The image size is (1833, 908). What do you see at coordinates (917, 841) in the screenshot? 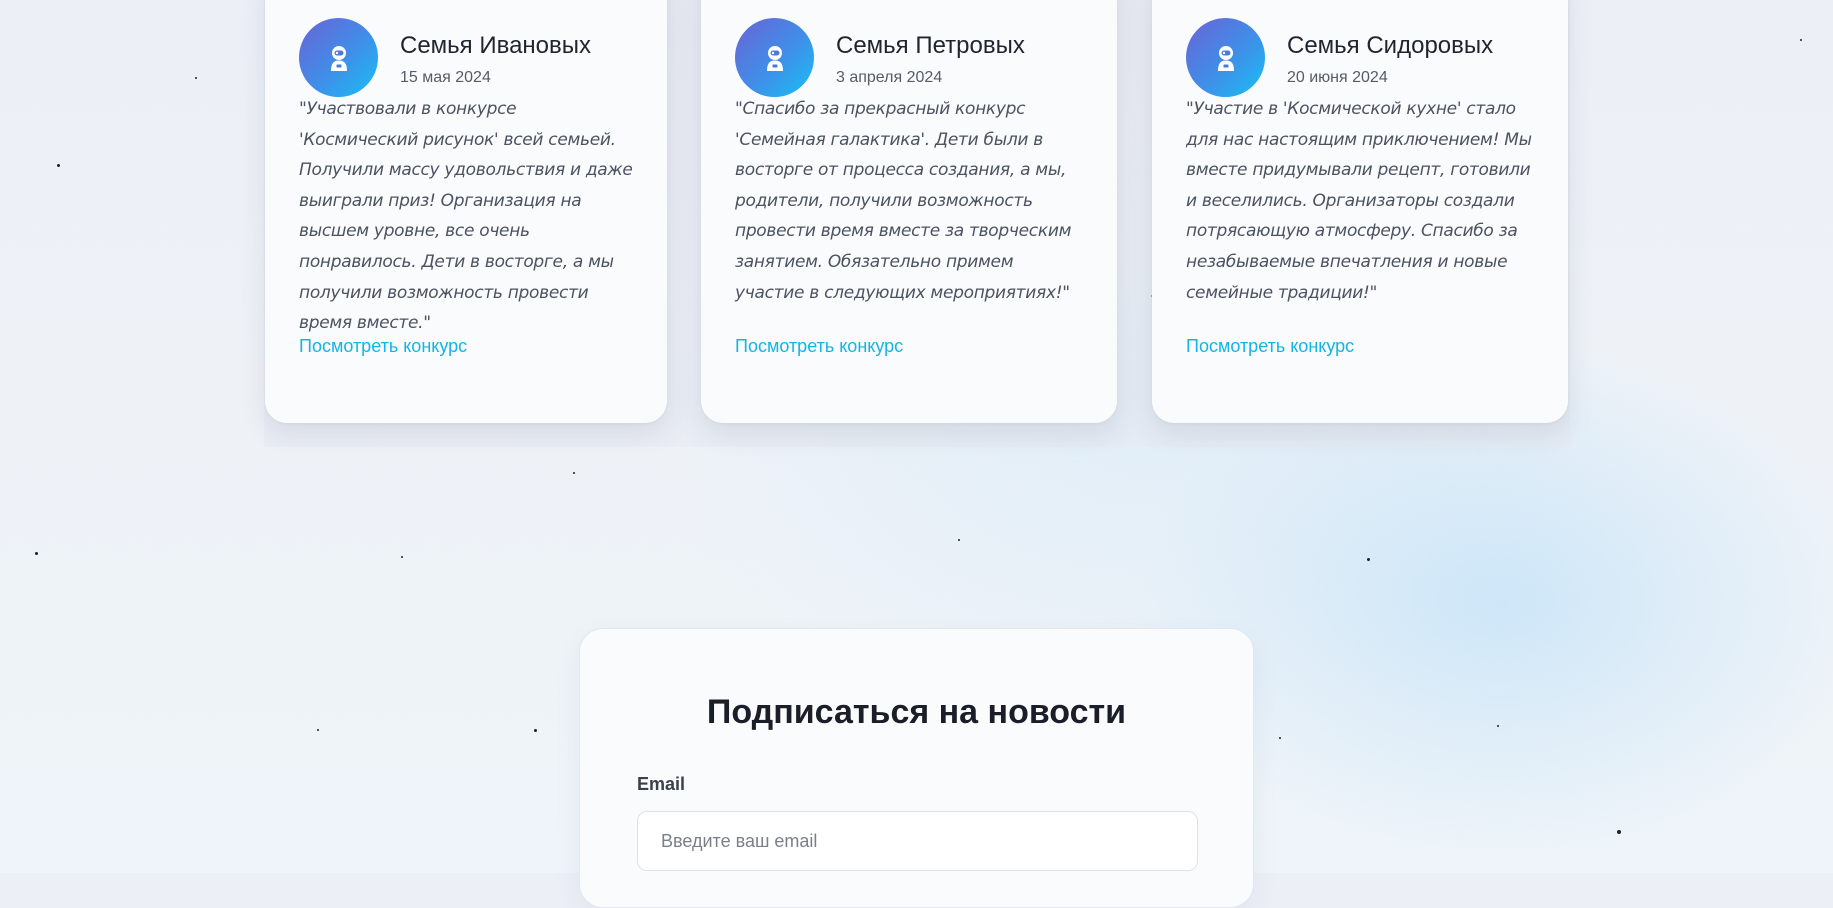
I see `email-input` at bounding box center [917, 841].